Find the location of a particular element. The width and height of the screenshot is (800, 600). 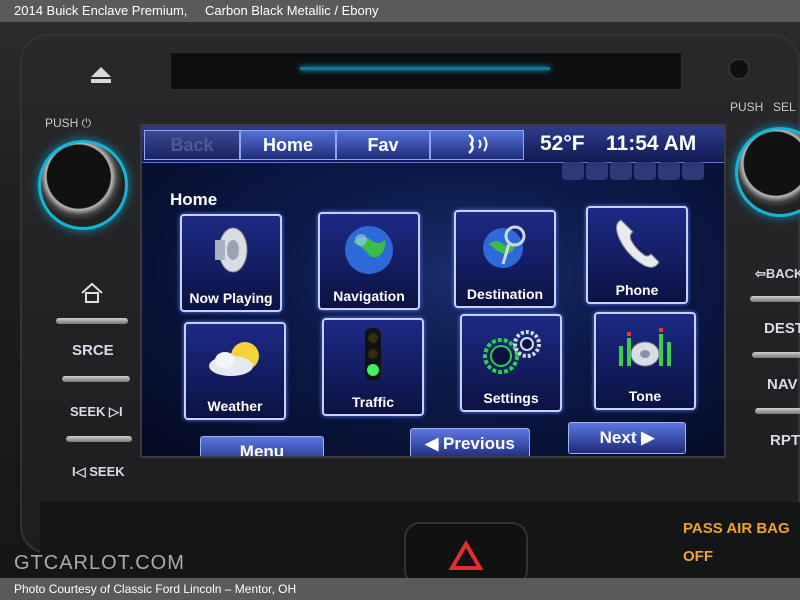

push-label-right: PUSH is located at coordinates (747, 107).